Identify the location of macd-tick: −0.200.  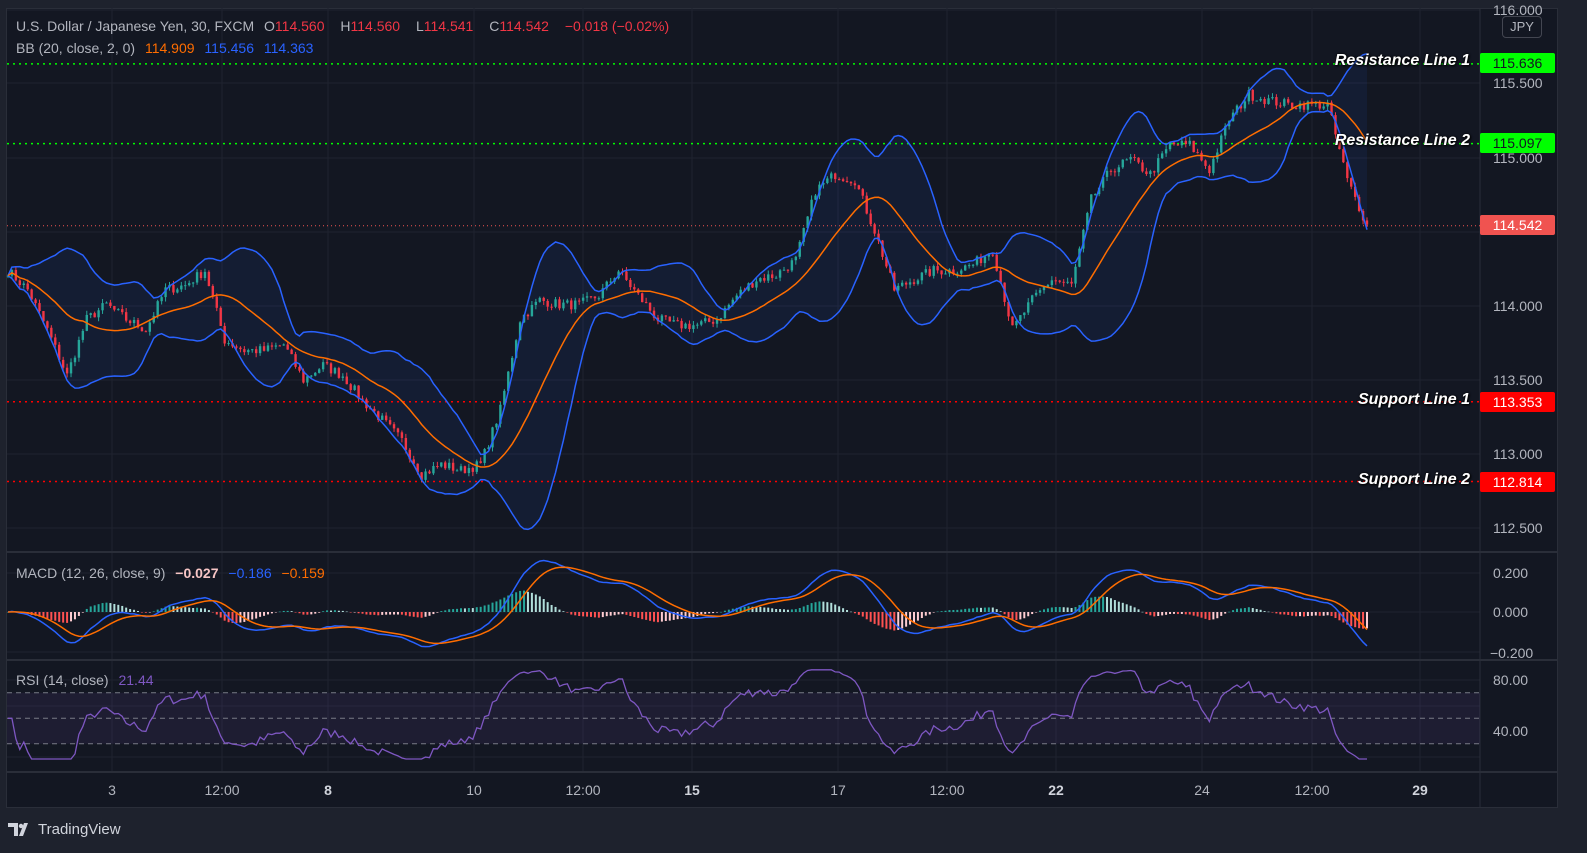
(1512, 653).